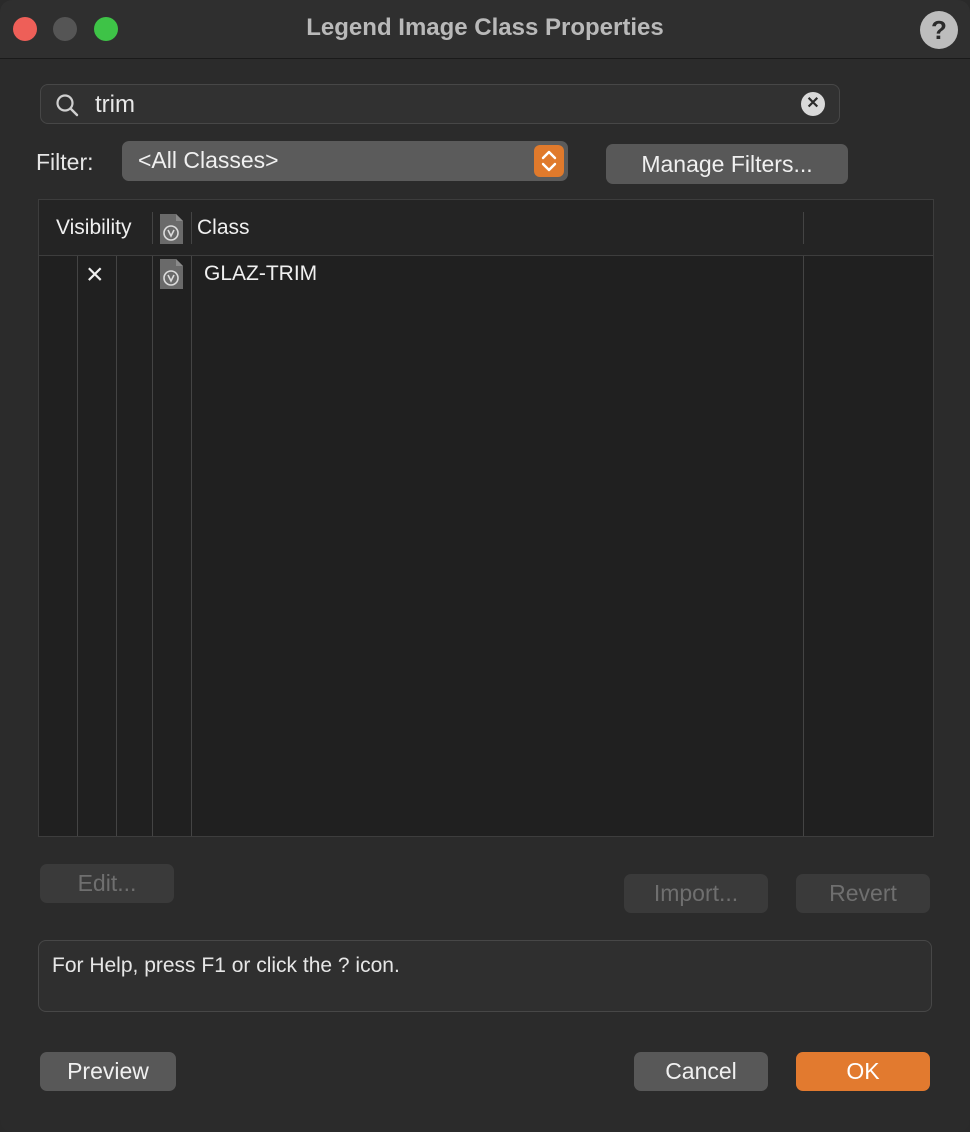 Image resolution: width=970 pixels, height=1132 pixels. What do you see at coordinates (863, 893) in the screenshot?
I see `revert-button: Revert` at bounding box center [863, 893].